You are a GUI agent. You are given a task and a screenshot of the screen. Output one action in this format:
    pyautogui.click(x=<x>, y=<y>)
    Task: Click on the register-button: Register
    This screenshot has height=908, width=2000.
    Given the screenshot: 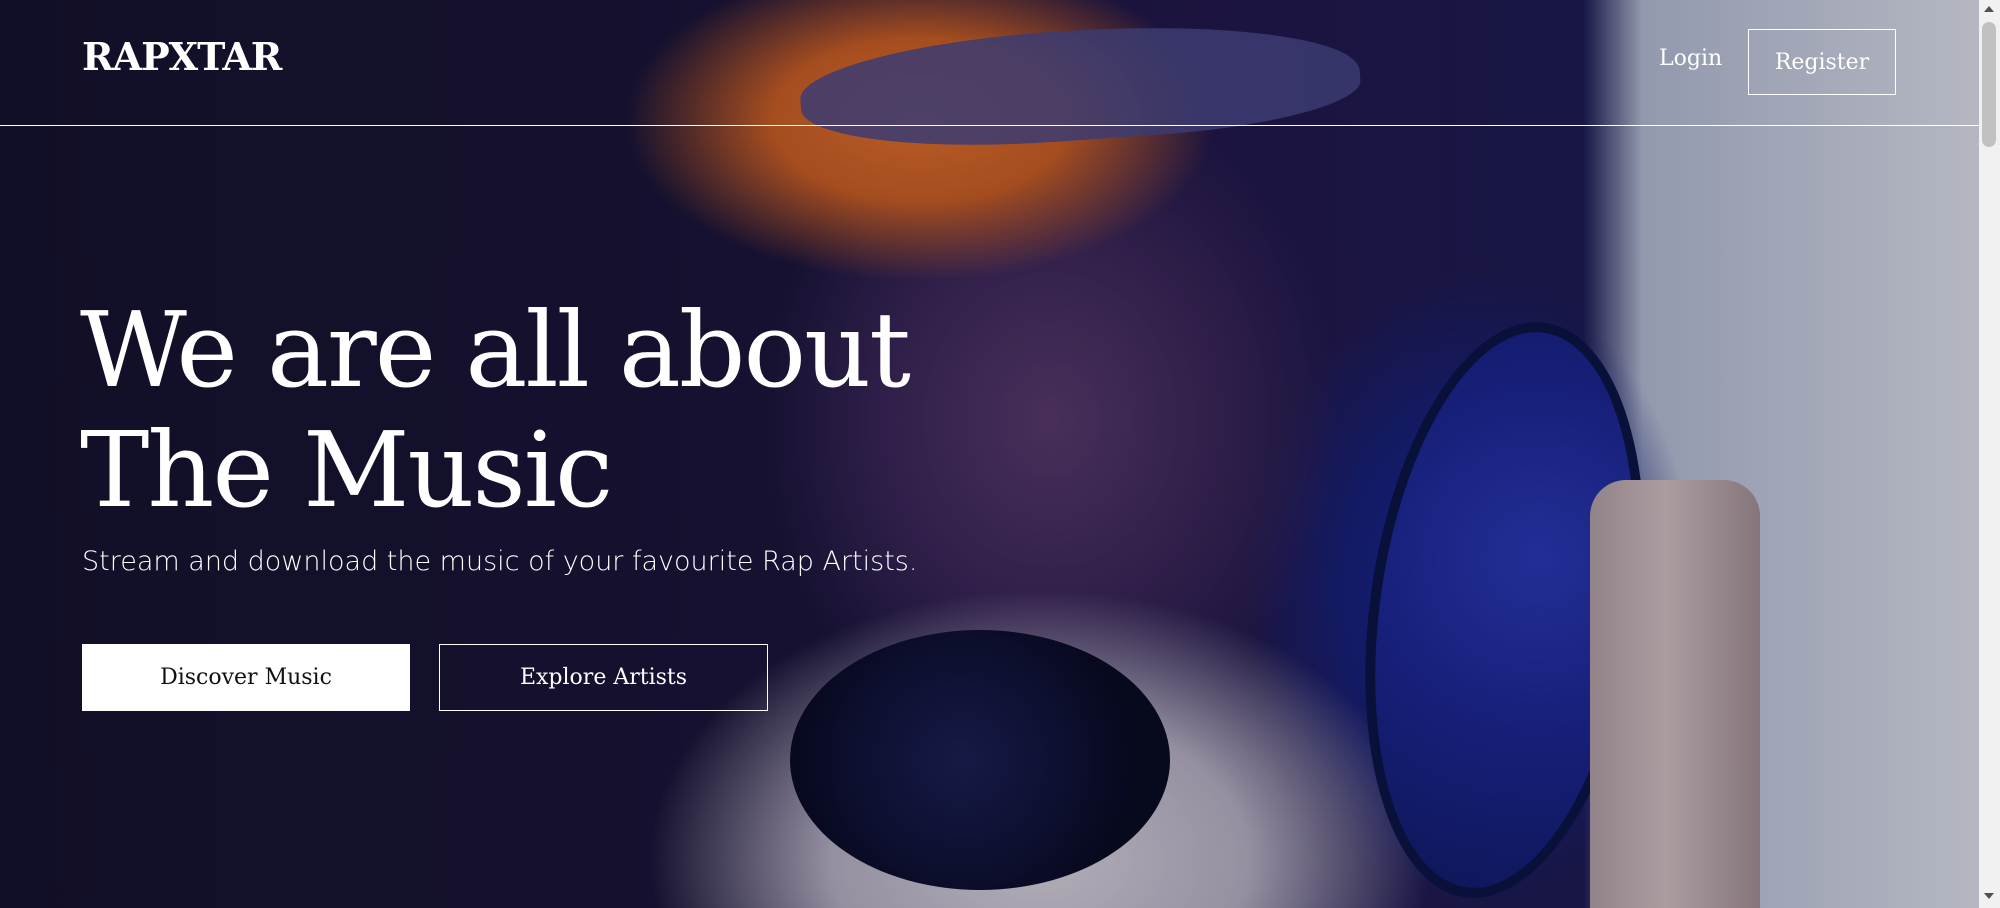 What is the action you would take?
    pyautogui.click(x=1822, y=62)
    